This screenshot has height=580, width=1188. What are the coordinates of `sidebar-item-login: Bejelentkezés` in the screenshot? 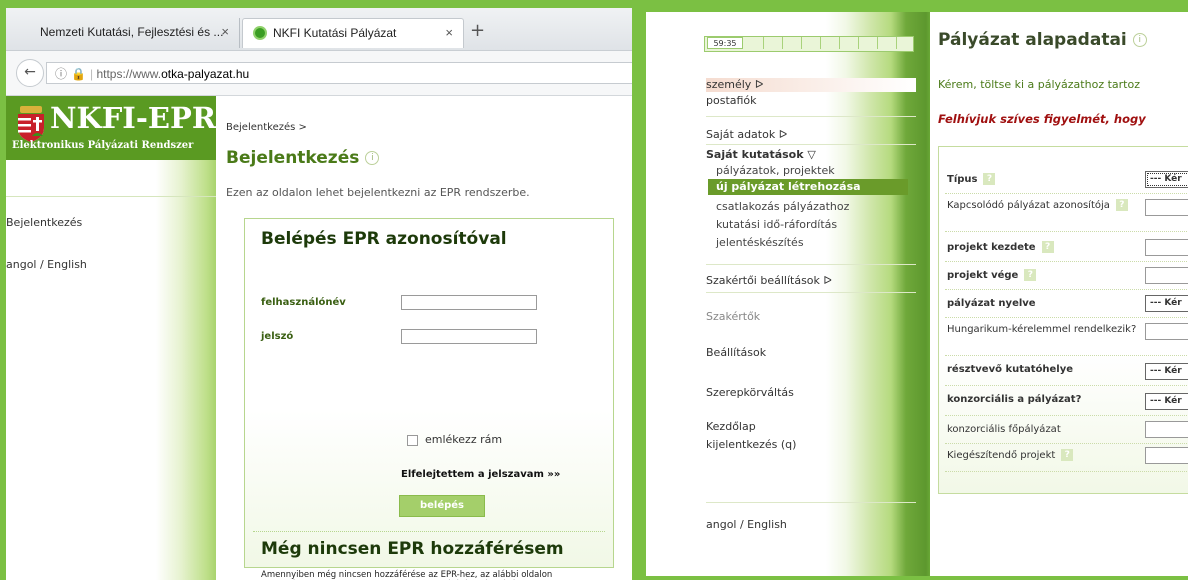 It's located at (44, 222).